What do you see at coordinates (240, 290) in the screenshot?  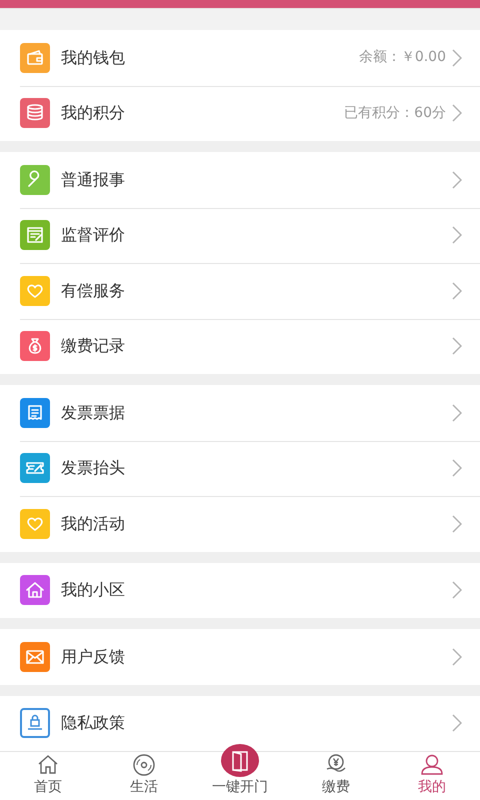 I see `menu-item: 有偿服务` at bounding box center [240, 290].